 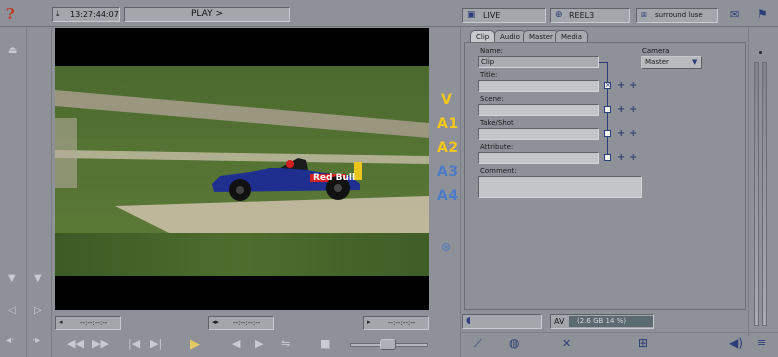 I want to click on scene-add-alt-icon: +, so click(x=633, y=110).